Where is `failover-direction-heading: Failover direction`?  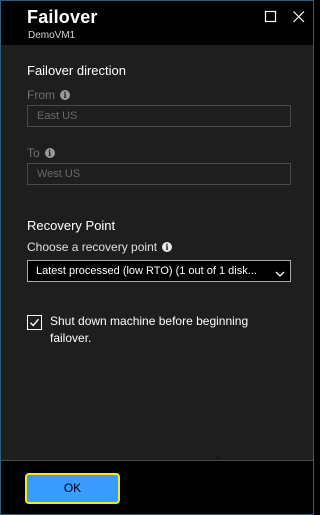 failover-direction-heading: Failover direction is located at coordinates (76, 70).